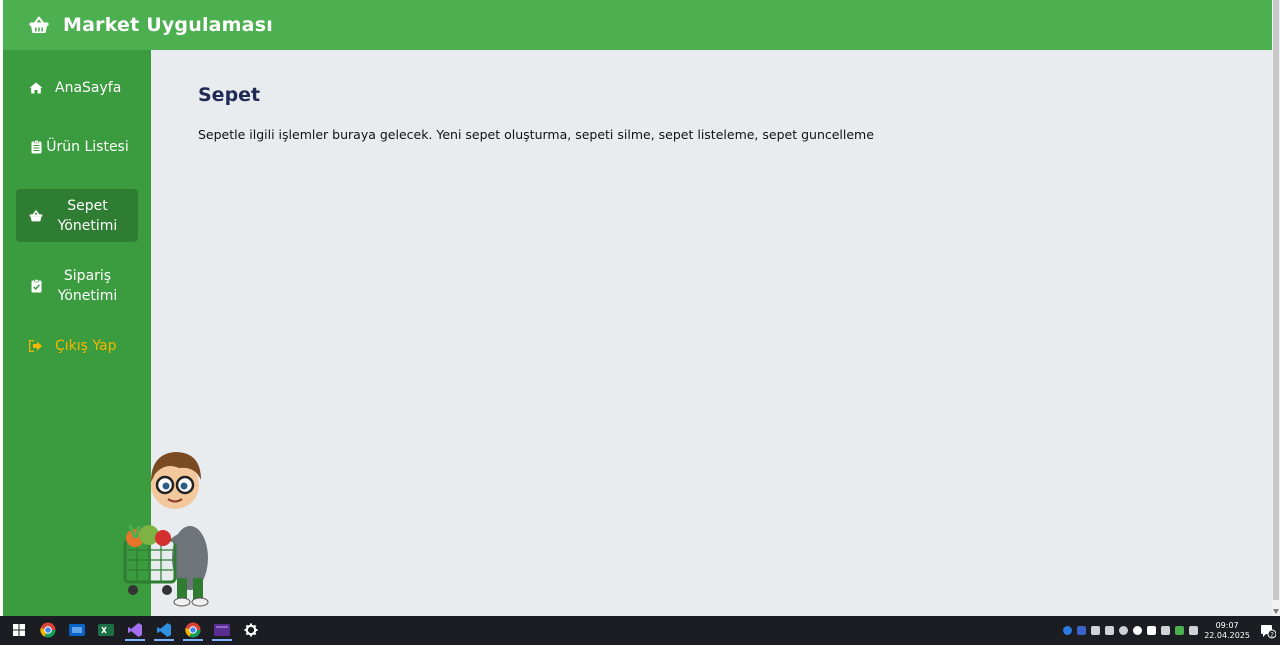 This screenshot has width=1280, height=645. I want to click on chrome-icon, so click(48, 631).